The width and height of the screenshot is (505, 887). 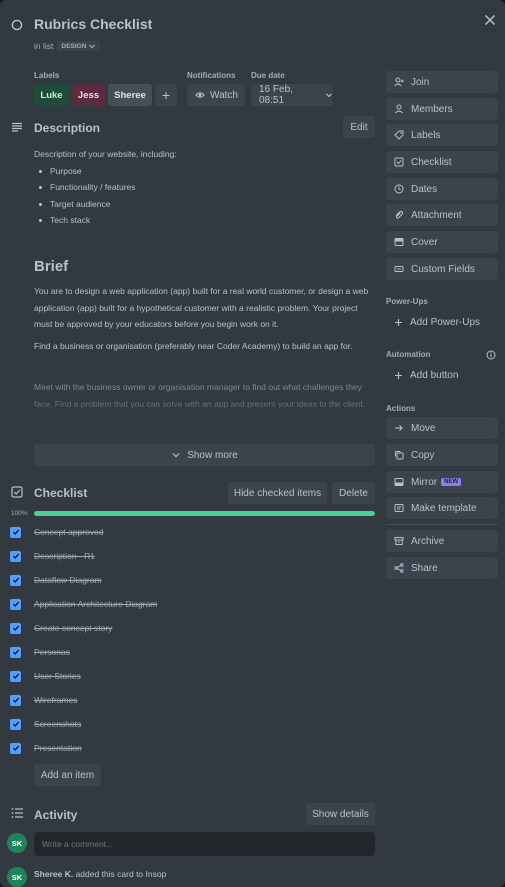 I want to click on move-button: Move, so click(x=442, y=428).